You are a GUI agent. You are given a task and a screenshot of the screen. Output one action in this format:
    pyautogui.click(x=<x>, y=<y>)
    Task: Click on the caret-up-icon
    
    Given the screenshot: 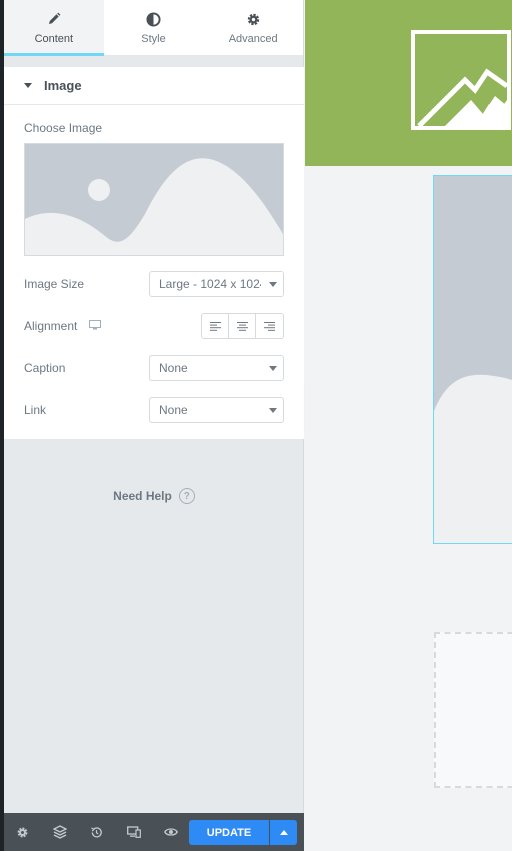 What is the action you would take?
    pyautogui.click(x=283, y=832)
    